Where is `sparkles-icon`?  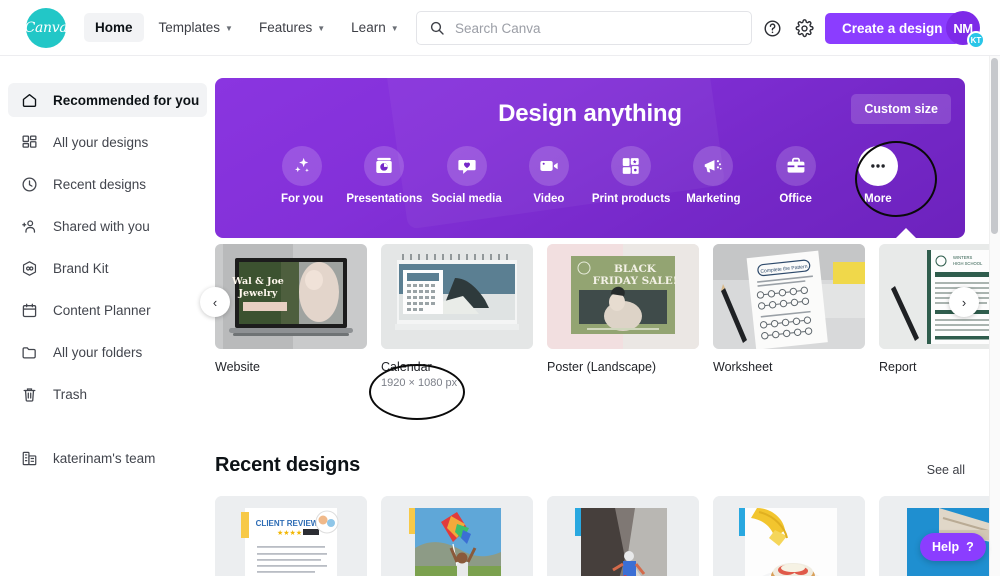 sparkles-icon is located at coordinates (302, 166).